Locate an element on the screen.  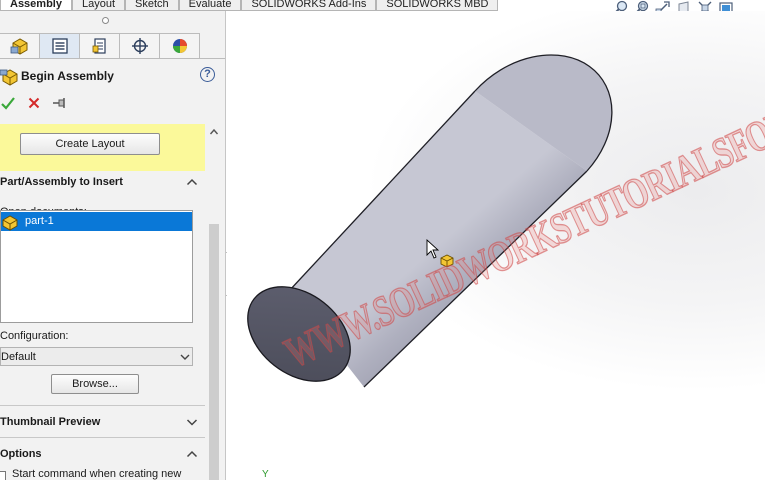
panel-resize-grip is located at coordinates (105, 20).